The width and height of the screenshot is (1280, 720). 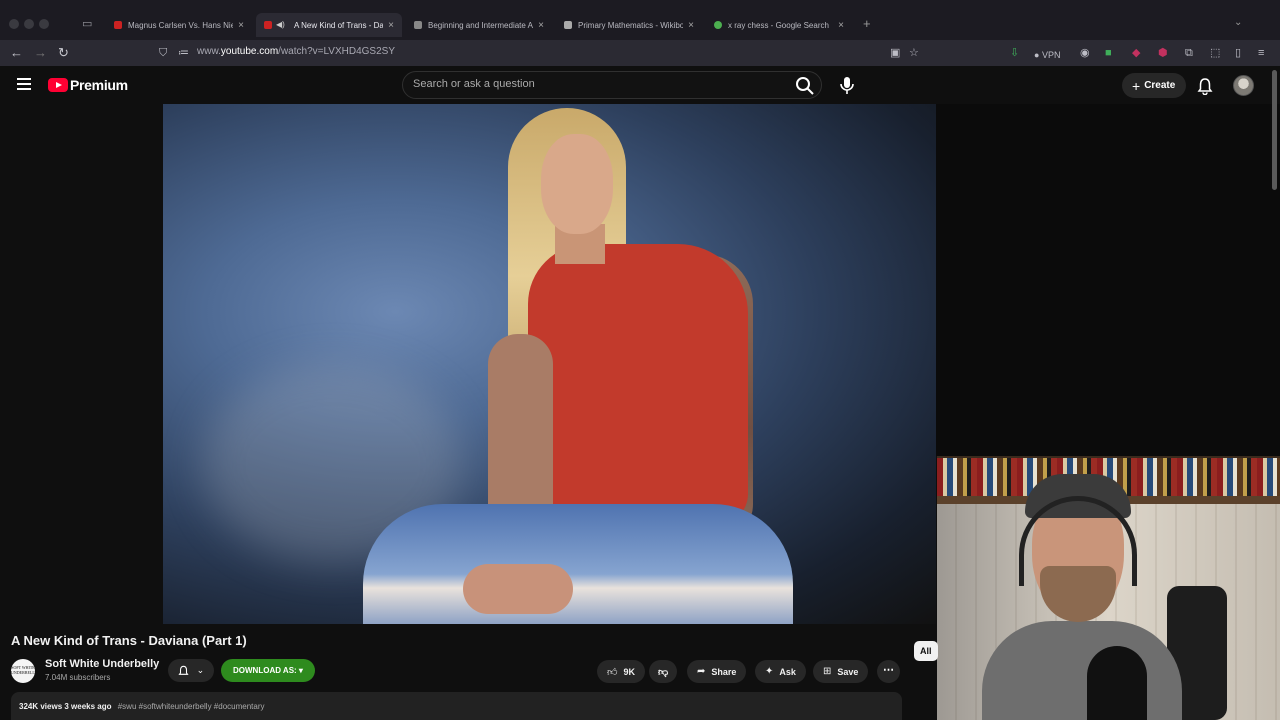 What do you see at coordinates (58, 85) in the screenshot?
I see `youtube-logo-icon` at bounding box center [58, 85].